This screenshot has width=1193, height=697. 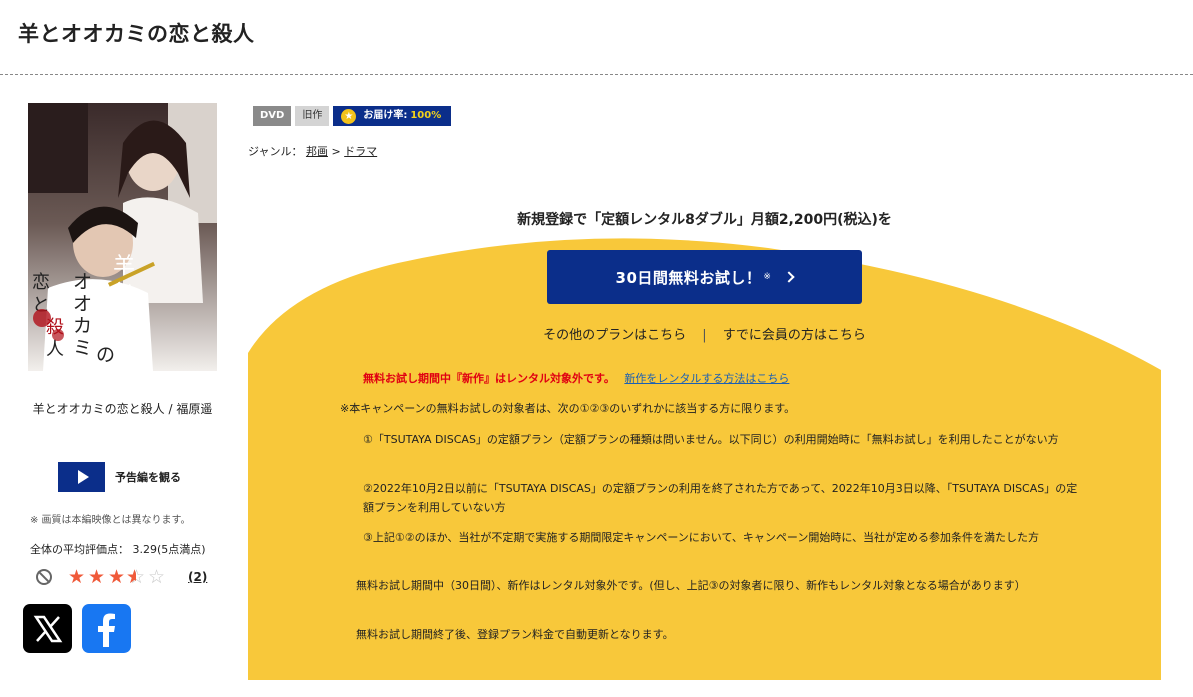 What do you see at coordinates (55, 349) in the screenshot?
I see `svg-text: 人` at bounding box center [55, 349].